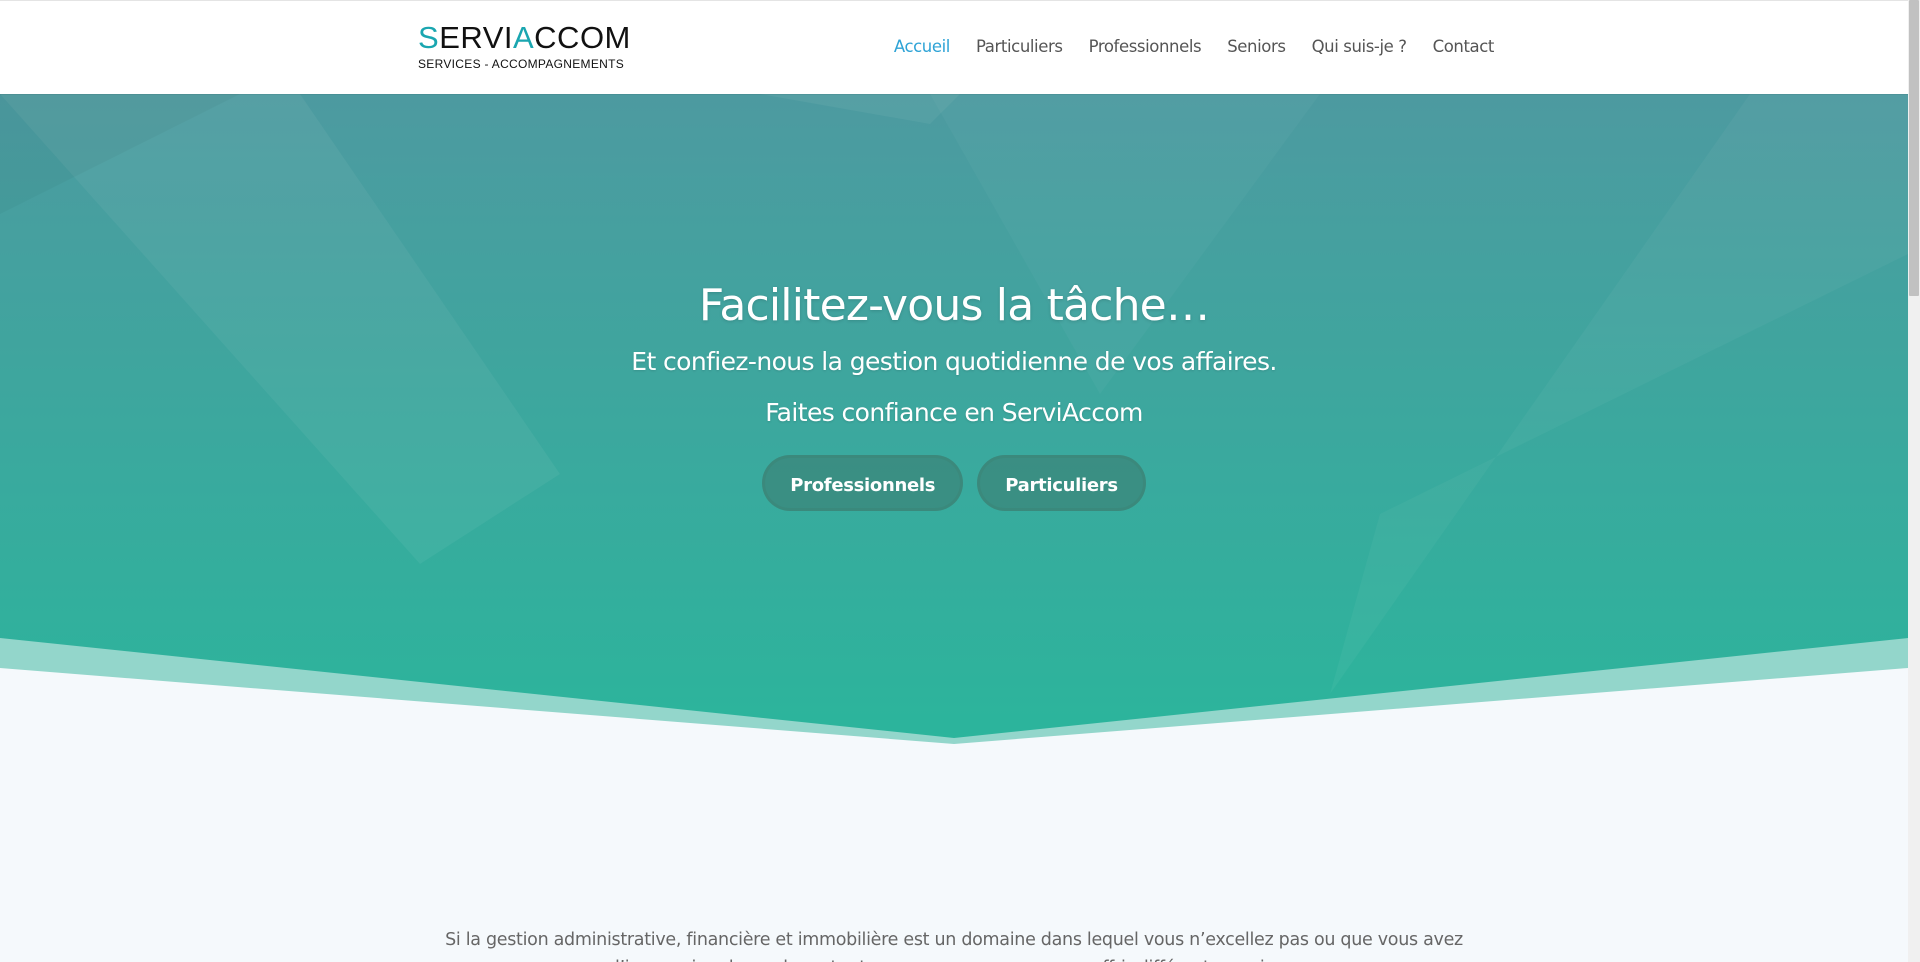 The height and width of the screenshot is (962, 1920). Describe the element at coordinates (1914, 481) in the screenshot. I see `page-scrollbar` at that location.